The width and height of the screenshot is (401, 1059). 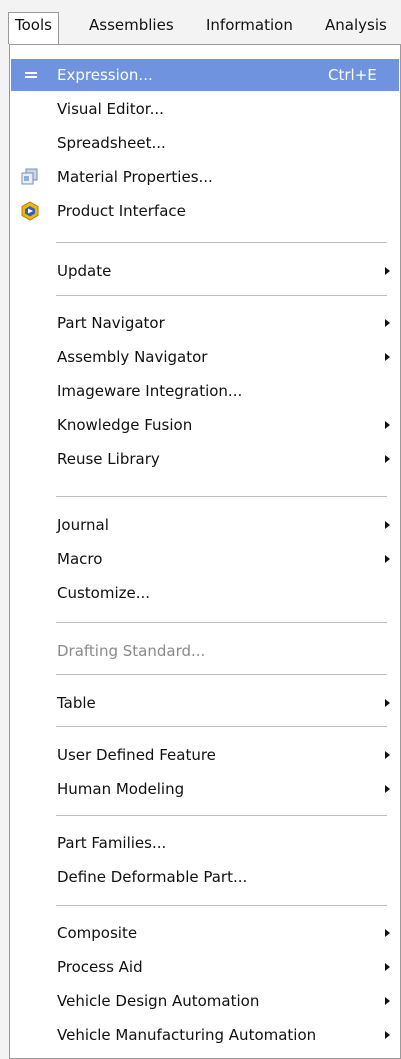 I want to click on menu-analysis-label: Analysis, so click(x=356, y=25).